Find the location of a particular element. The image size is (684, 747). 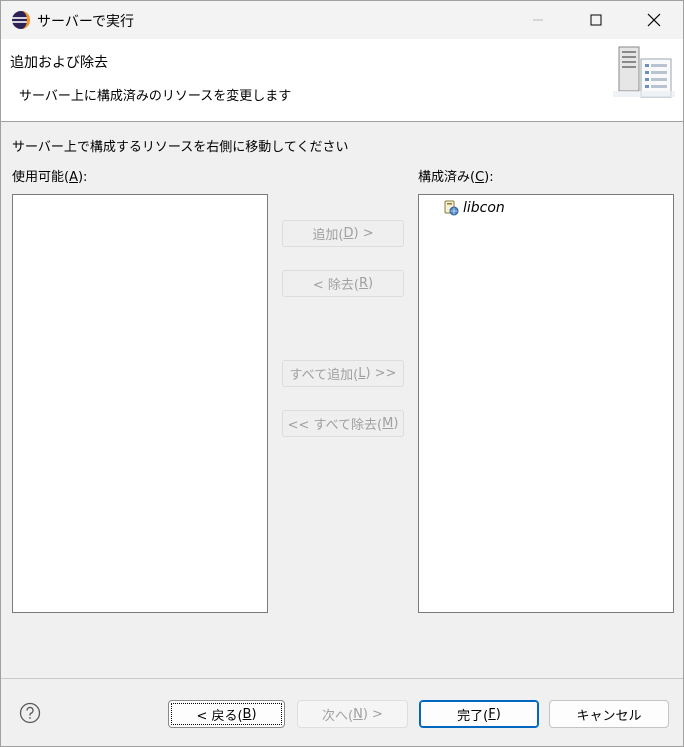

available-label: 使用可能(A): is located at coordinates (49, 175).